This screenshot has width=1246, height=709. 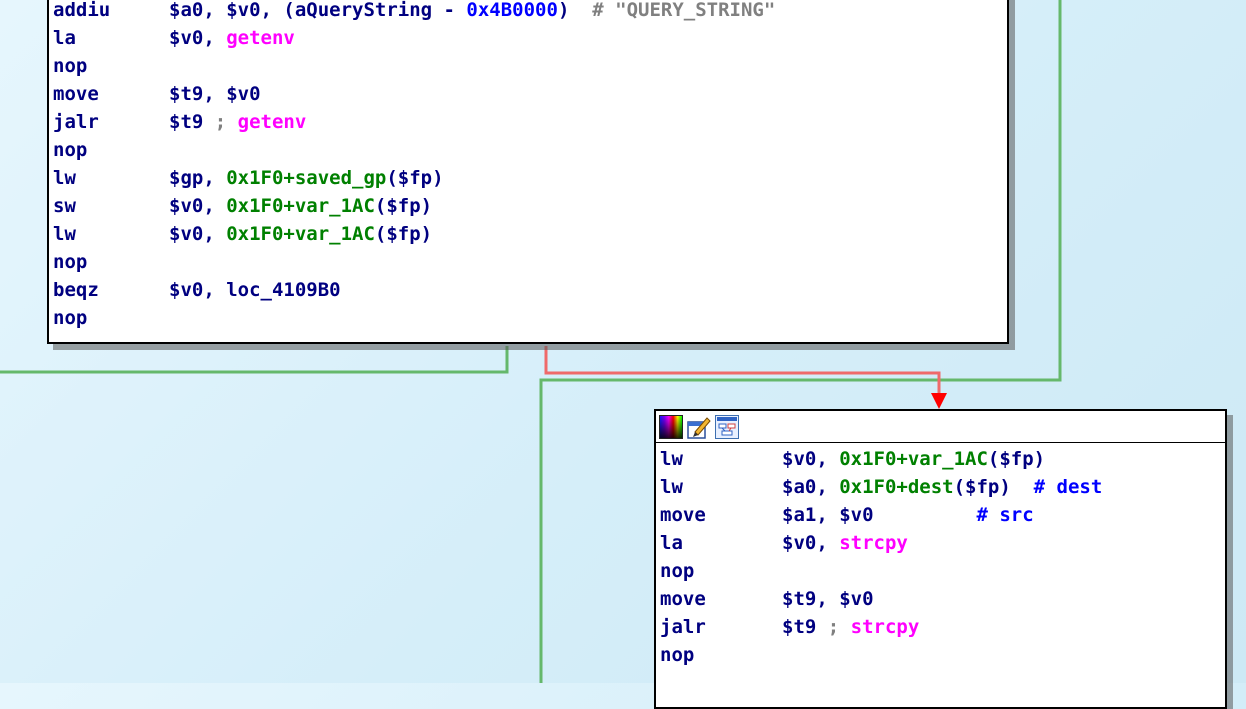 I want to click on operand-text: # "QUERY_STRING", so click(x=684, y=10).